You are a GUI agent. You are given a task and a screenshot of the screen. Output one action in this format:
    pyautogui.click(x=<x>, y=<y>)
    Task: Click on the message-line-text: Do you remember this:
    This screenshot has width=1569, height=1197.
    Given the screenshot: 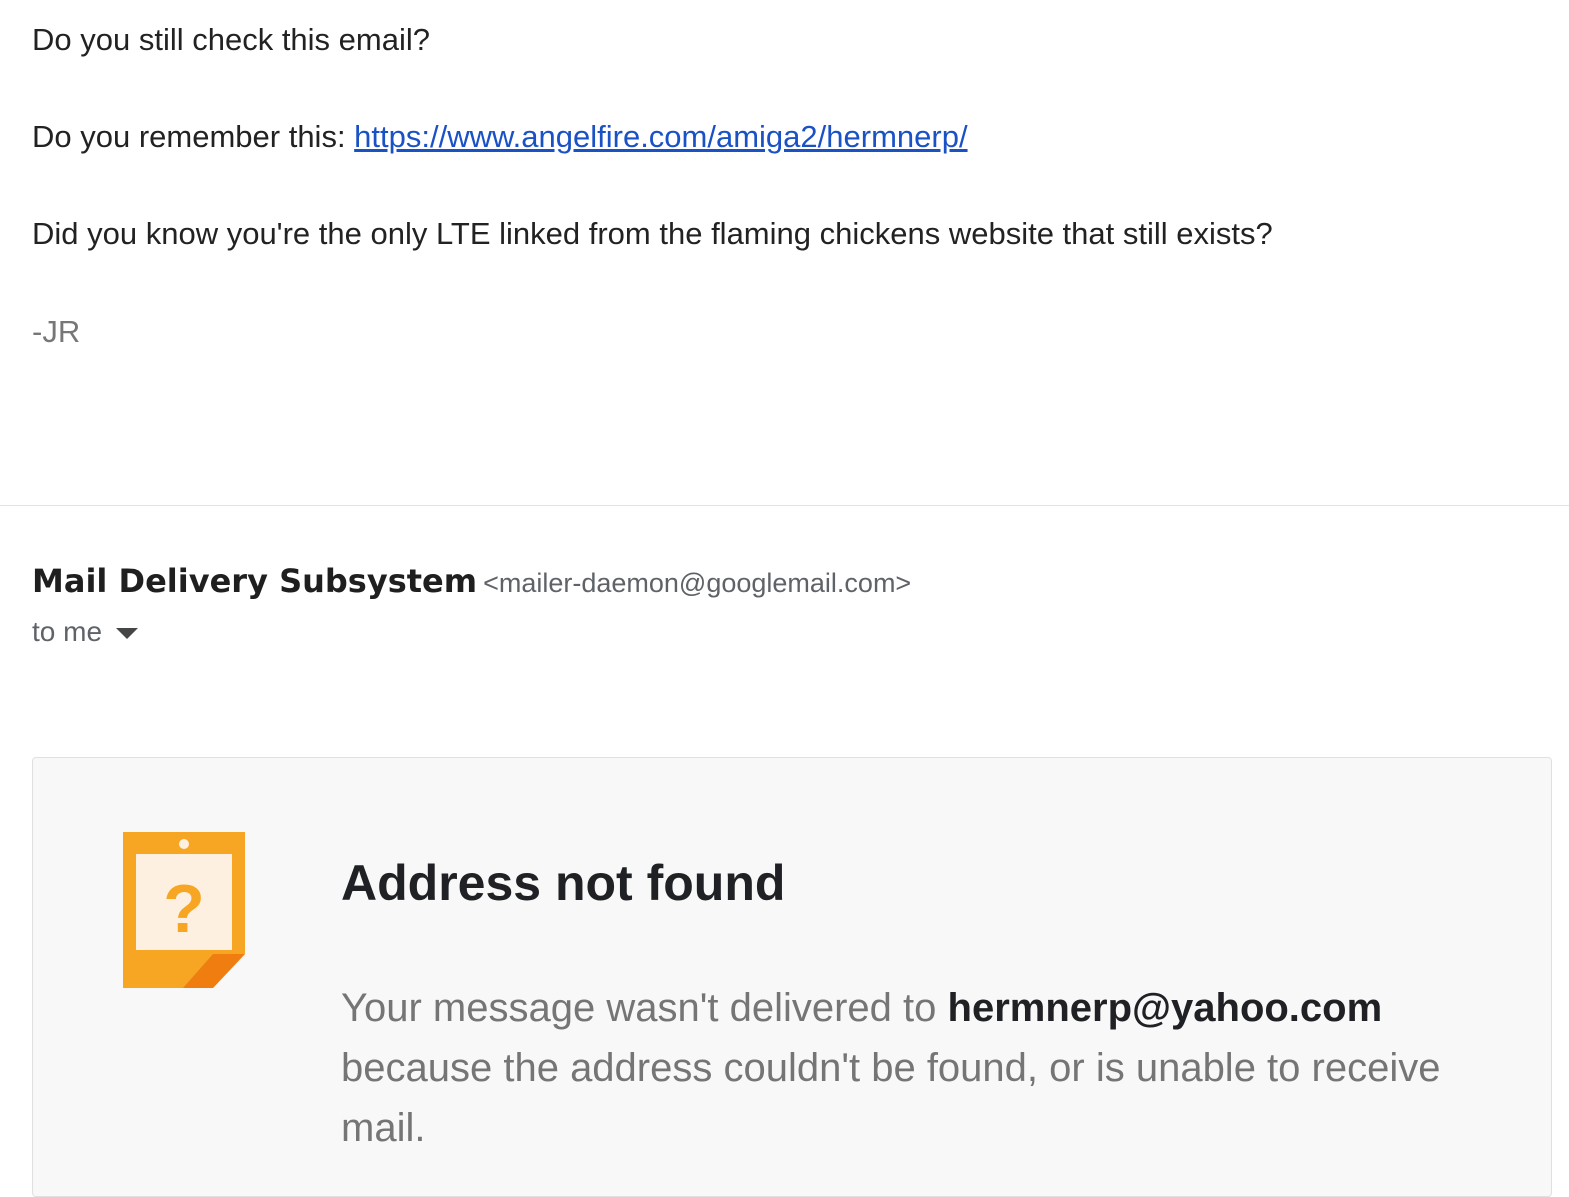 What is the action you would take?
    pyautogui.click(x=193, y=136)
    